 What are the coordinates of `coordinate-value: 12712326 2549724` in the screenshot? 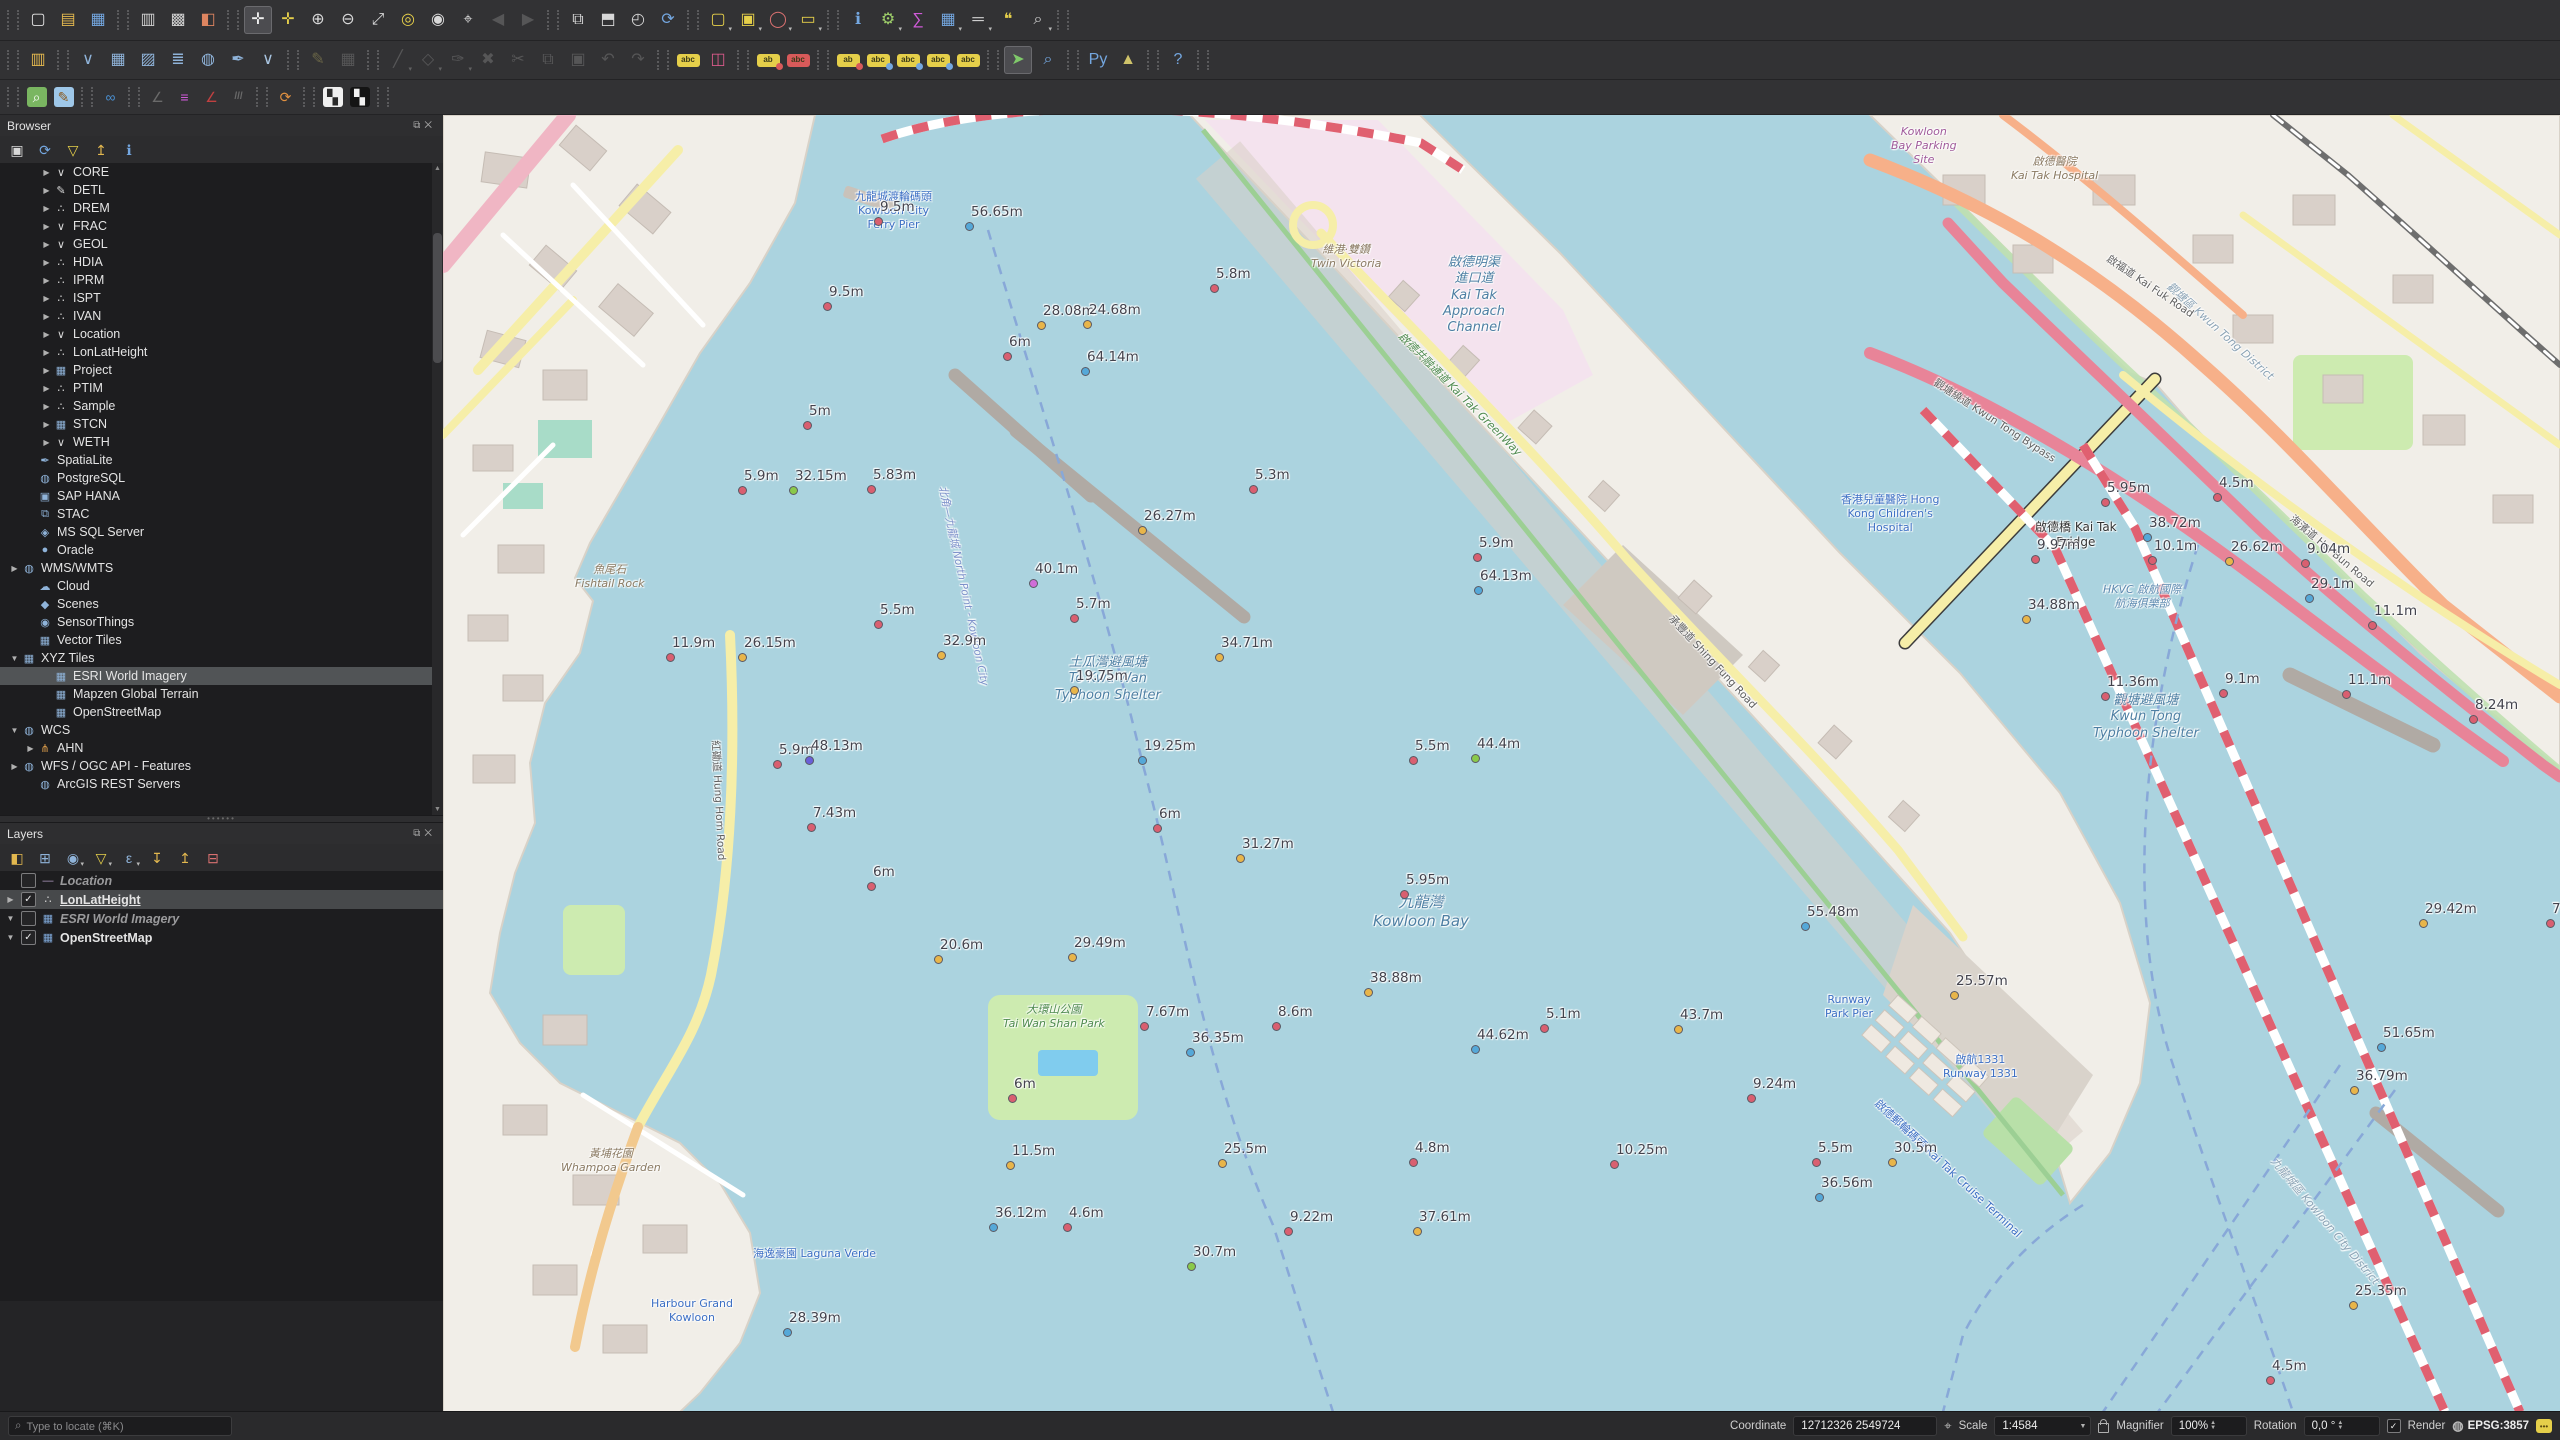 It's located at (1865, 1426).